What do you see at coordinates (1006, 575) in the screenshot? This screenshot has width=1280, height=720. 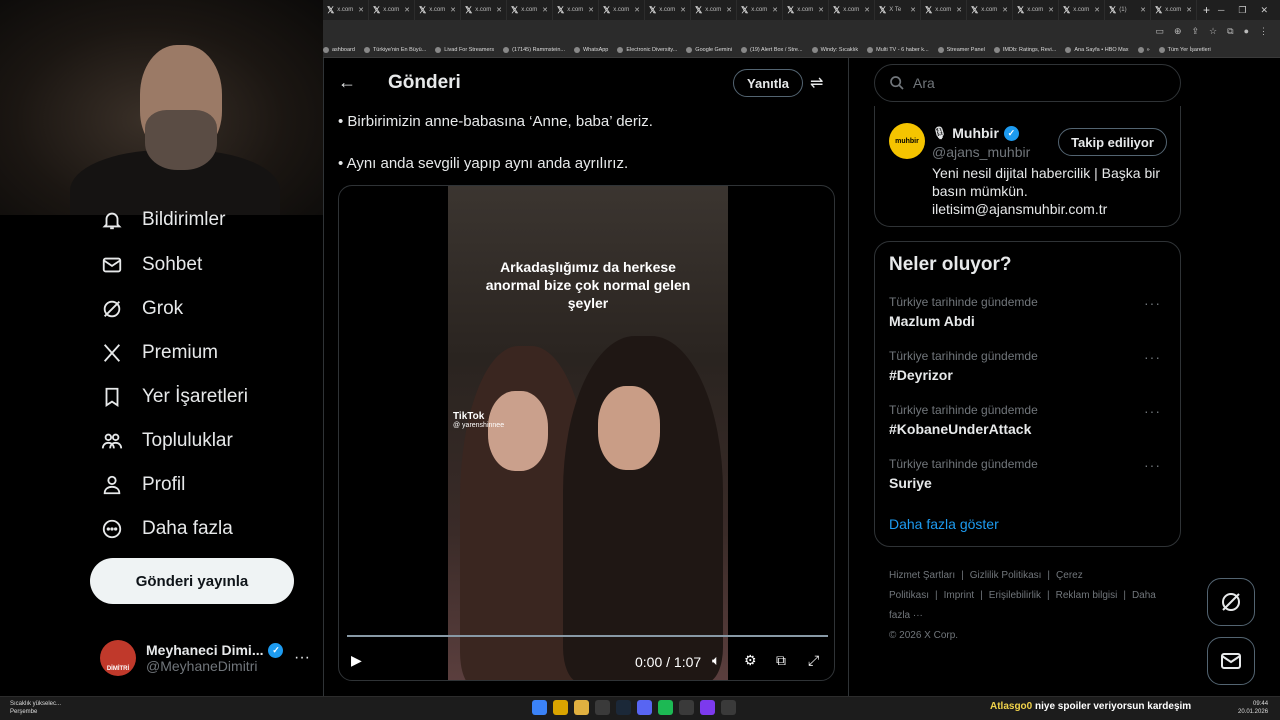 I see `footer-link: Gizlilik Politikası` at bounding box center [1006, 575].